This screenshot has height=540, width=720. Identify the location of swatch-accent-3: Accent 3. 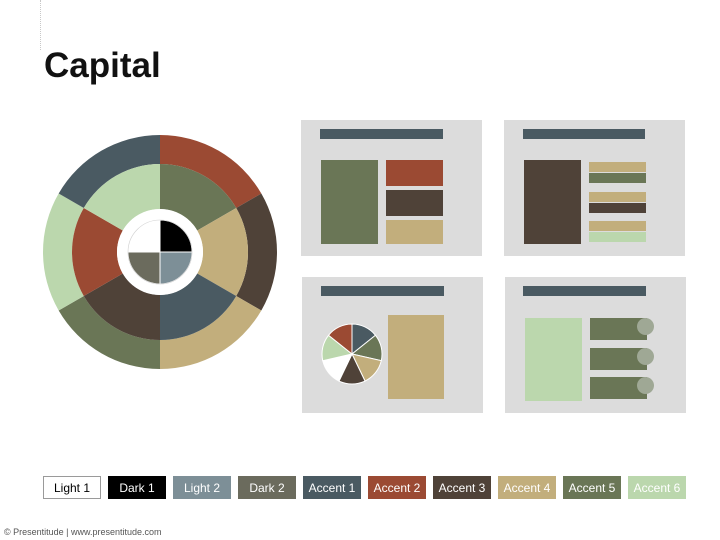
(462, 487).